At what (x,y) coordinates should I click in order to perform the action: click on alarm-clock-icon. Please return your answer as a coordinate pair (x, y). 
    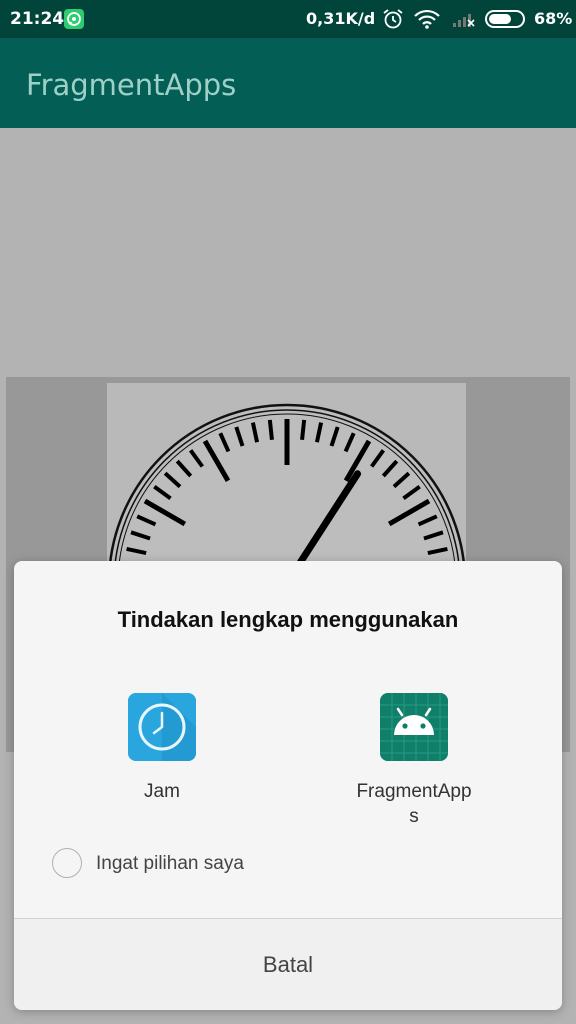
    Looking at the image, I should click on (393, 21).